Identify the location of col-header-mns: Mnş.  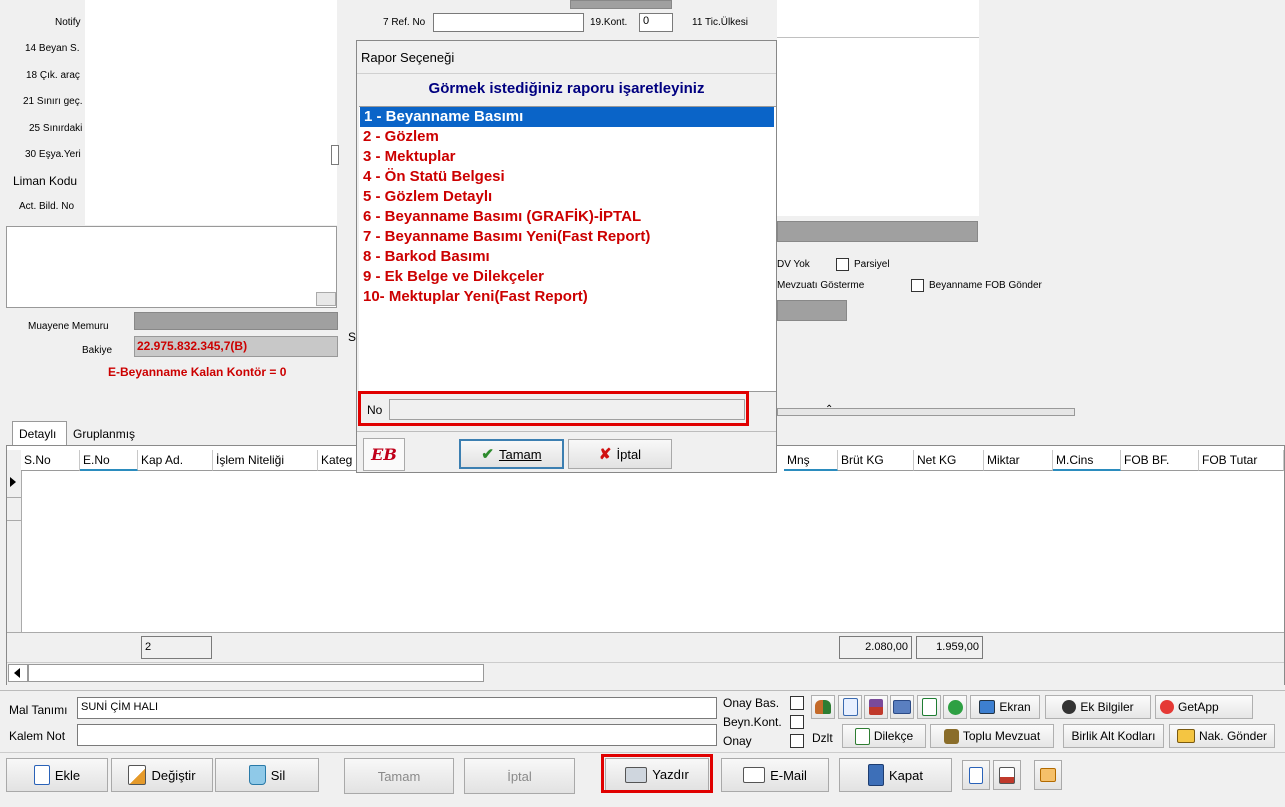
(811, 460).